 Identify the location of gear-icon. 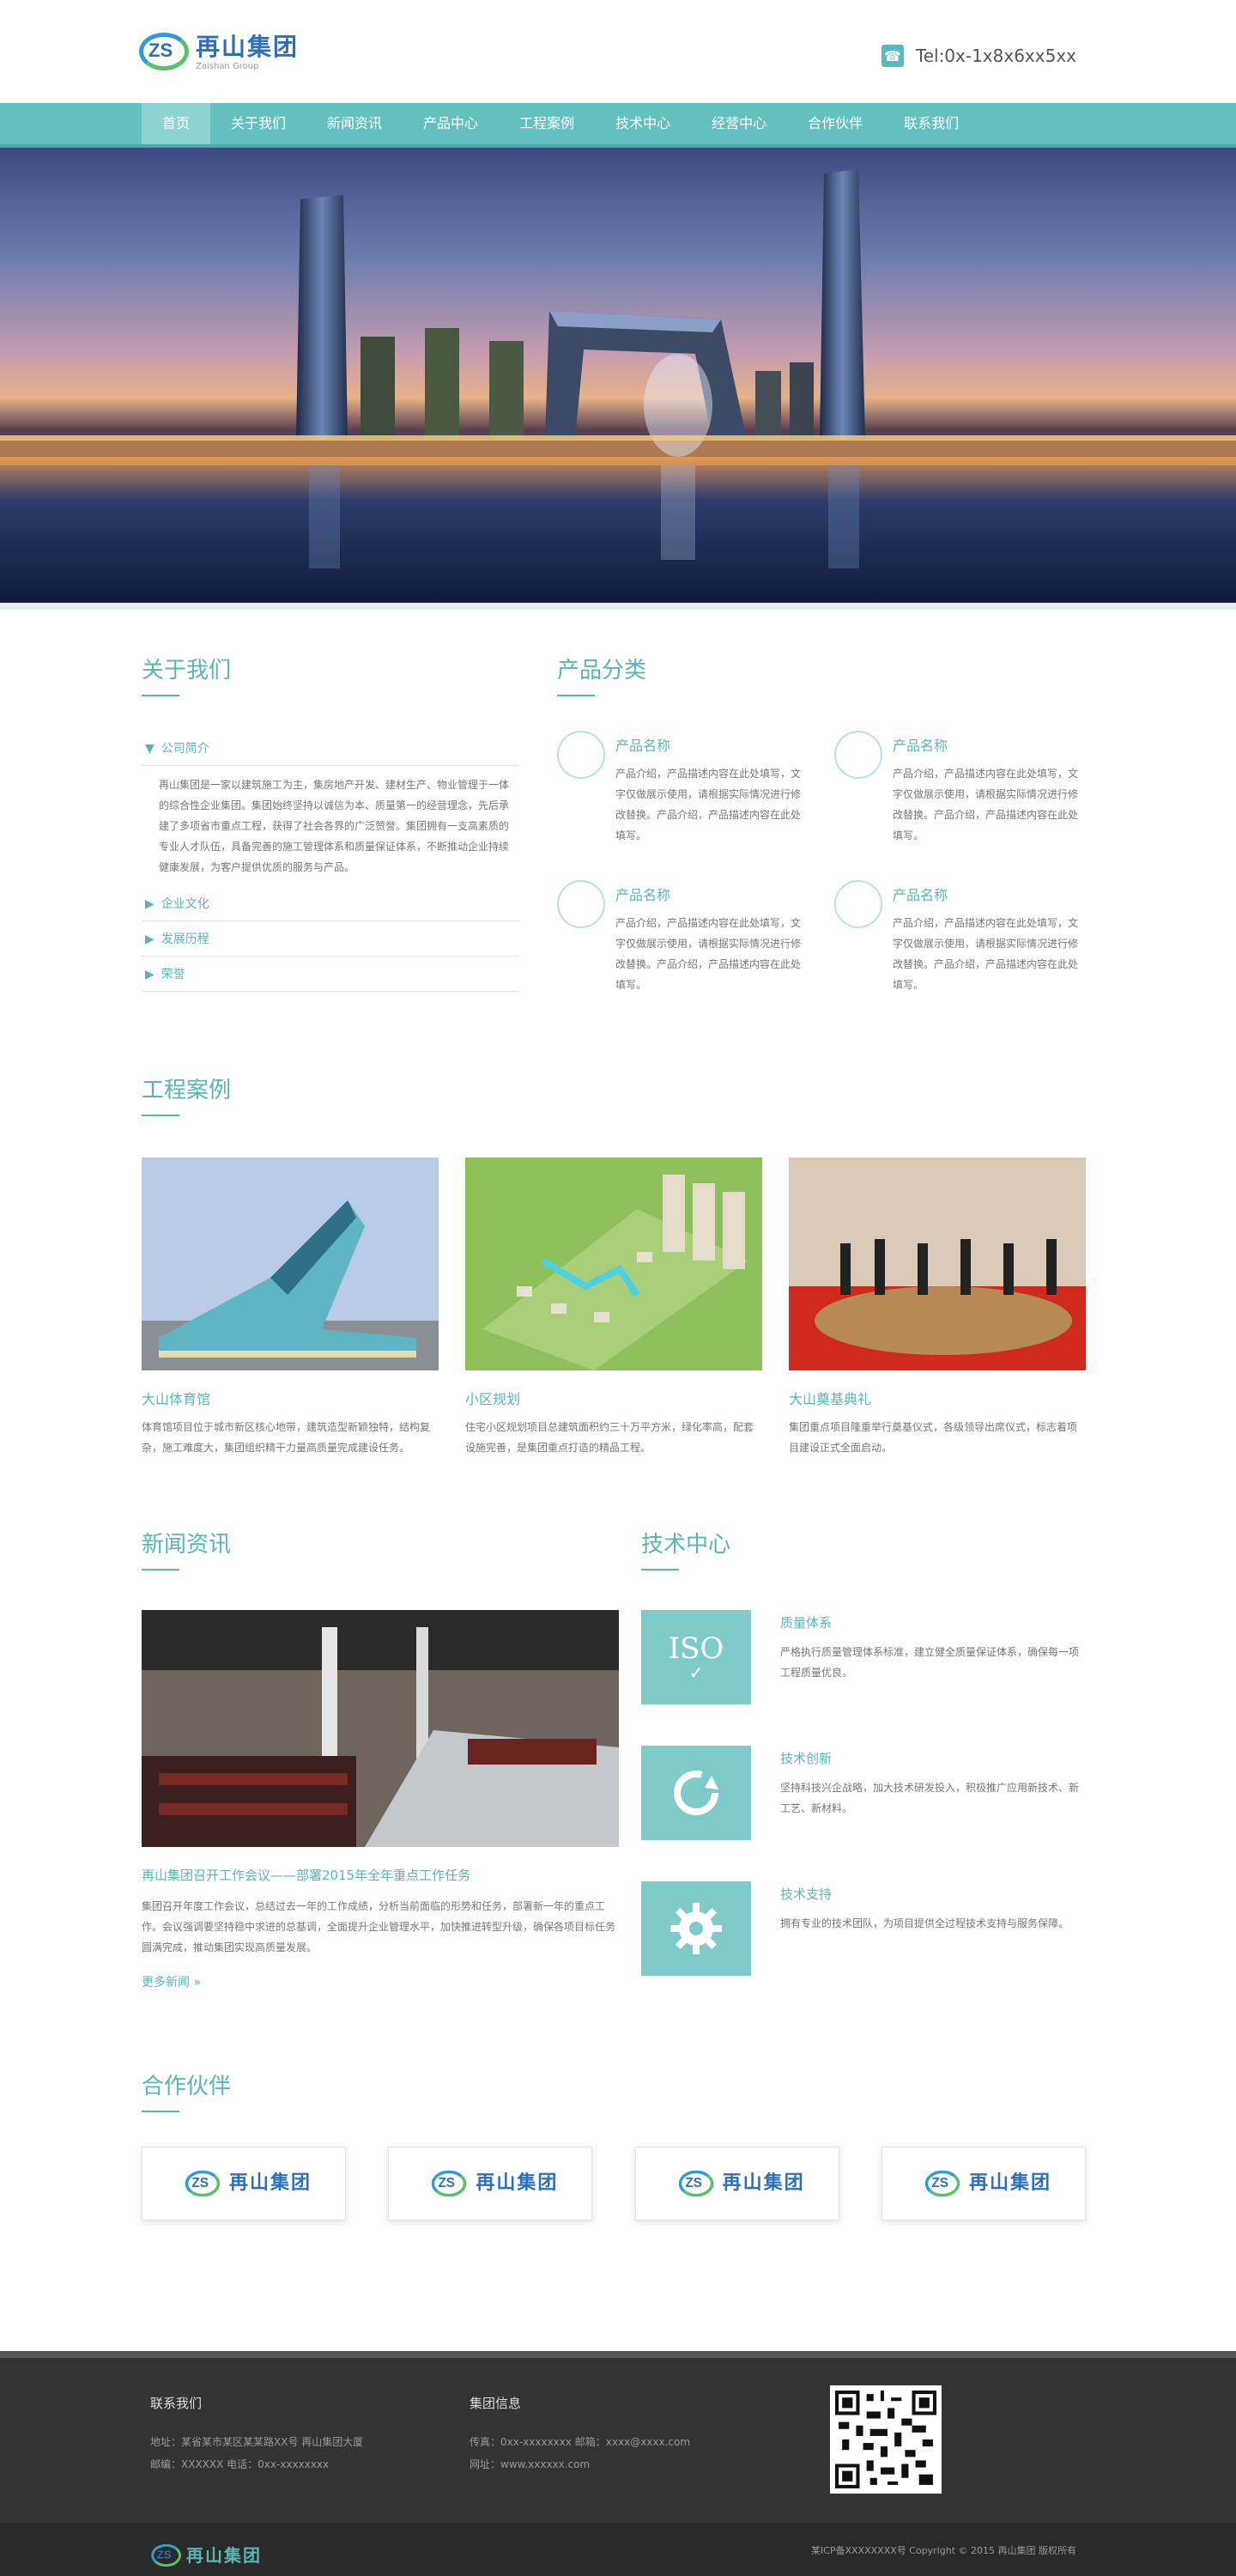
(696, 1929).